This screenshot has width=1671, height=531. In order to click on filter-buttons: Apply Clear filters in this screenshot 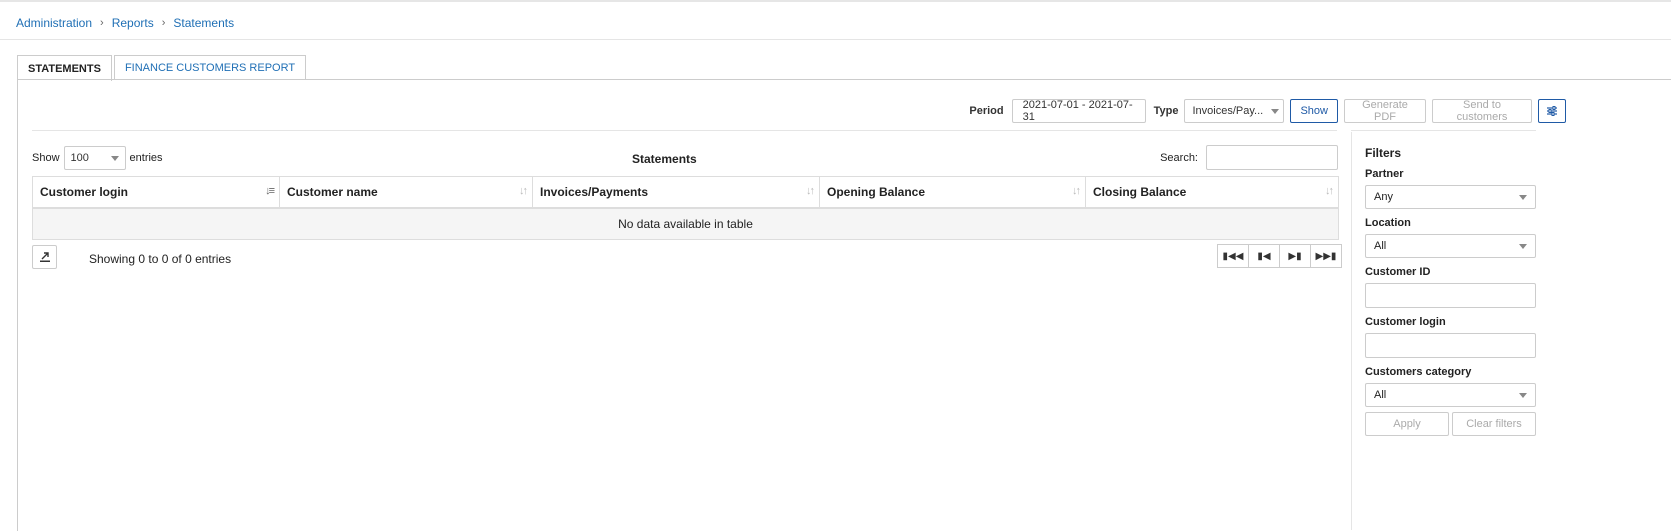, I will do `click(1450, 424)`.